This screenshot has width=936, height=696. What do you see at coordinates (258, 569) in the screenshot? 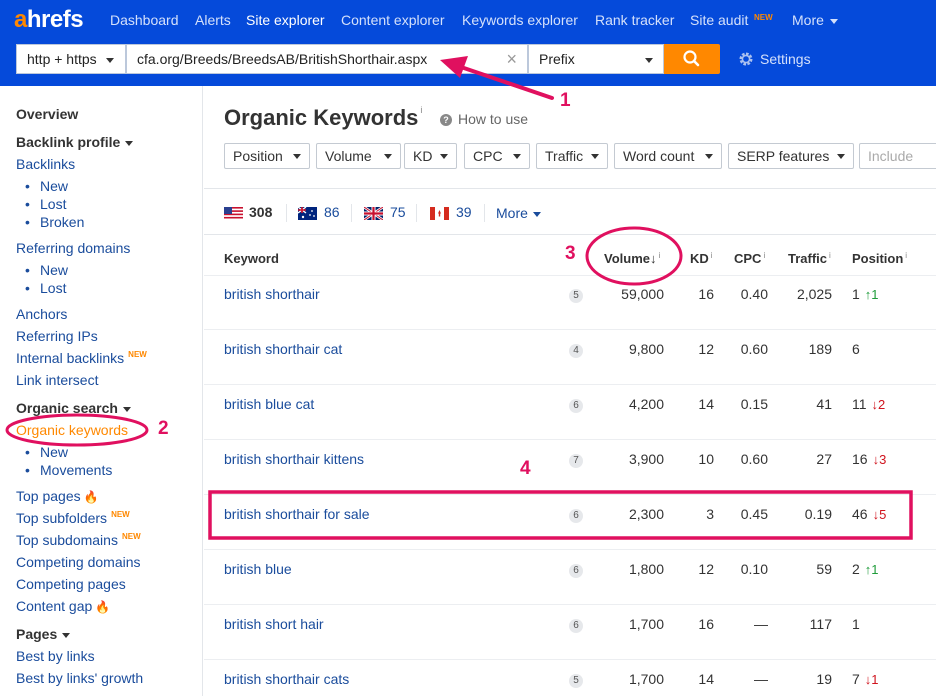
I see `keyword-link: british blue` at bounding box center [258, 569].